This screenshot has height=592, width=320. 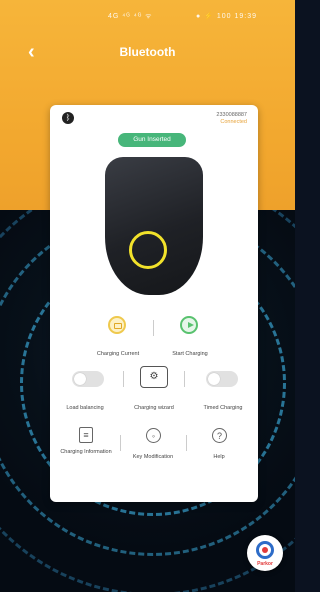 I want to click on timed-charging-label: Timed Charging, so click(x=223, y=408).